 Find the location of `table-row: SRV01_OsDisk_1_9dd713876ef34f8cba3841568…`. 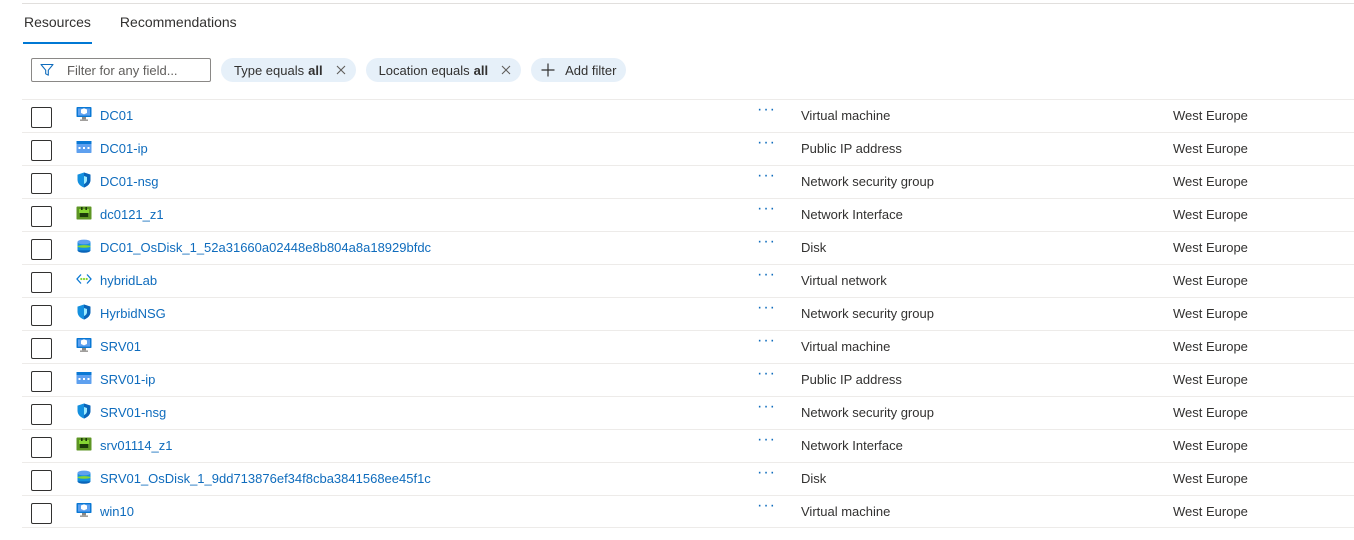

table-row: SRV01_OsDisk_1_9dd713876ef34f8cba3841568… is located at coordinates (688, 478).